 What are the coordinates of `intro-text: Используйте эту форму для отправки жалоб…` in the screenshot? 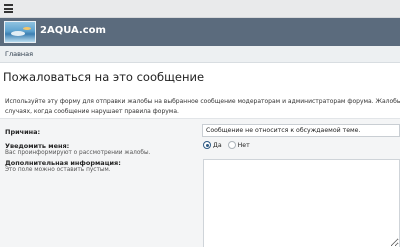 It's located at (202, 107).